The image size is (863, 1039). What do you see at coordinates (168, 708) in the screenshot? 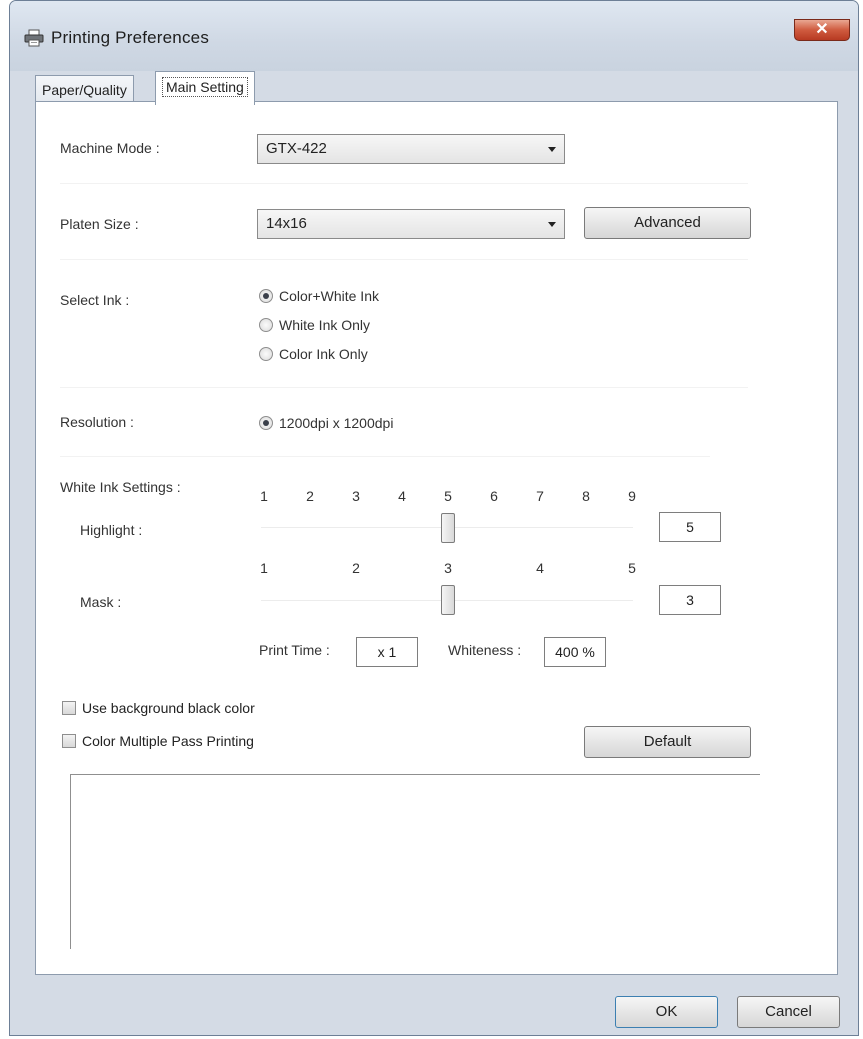
I see `checkbox-label: Use background black color` at bounding box center [168, 708].